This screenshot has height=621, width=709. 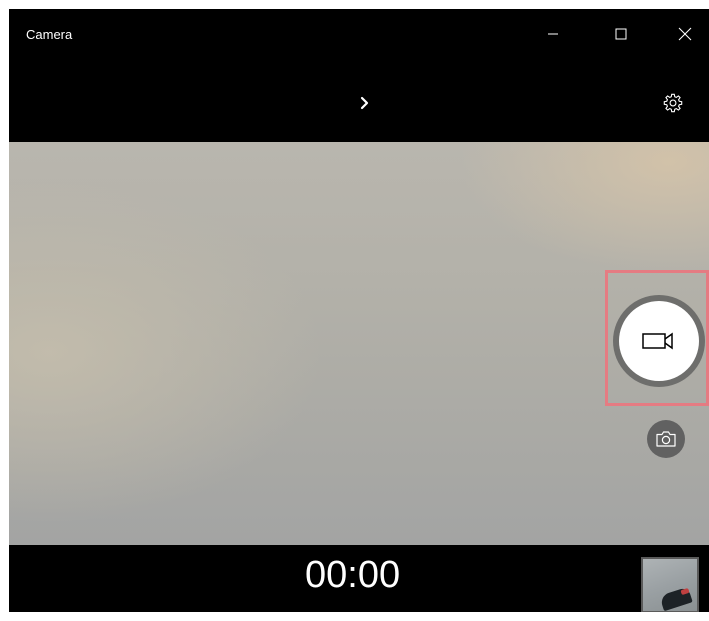 I want to click on photo-mode-button, so click(x=666, y=439).